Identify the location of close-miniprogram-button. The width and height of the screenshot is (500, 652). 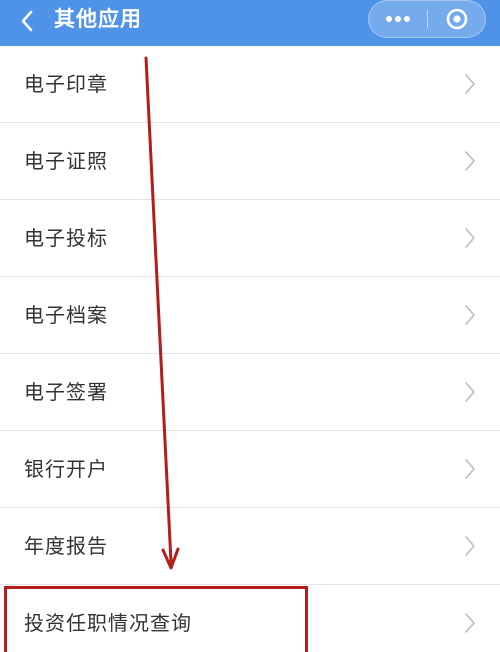
(457, 19).